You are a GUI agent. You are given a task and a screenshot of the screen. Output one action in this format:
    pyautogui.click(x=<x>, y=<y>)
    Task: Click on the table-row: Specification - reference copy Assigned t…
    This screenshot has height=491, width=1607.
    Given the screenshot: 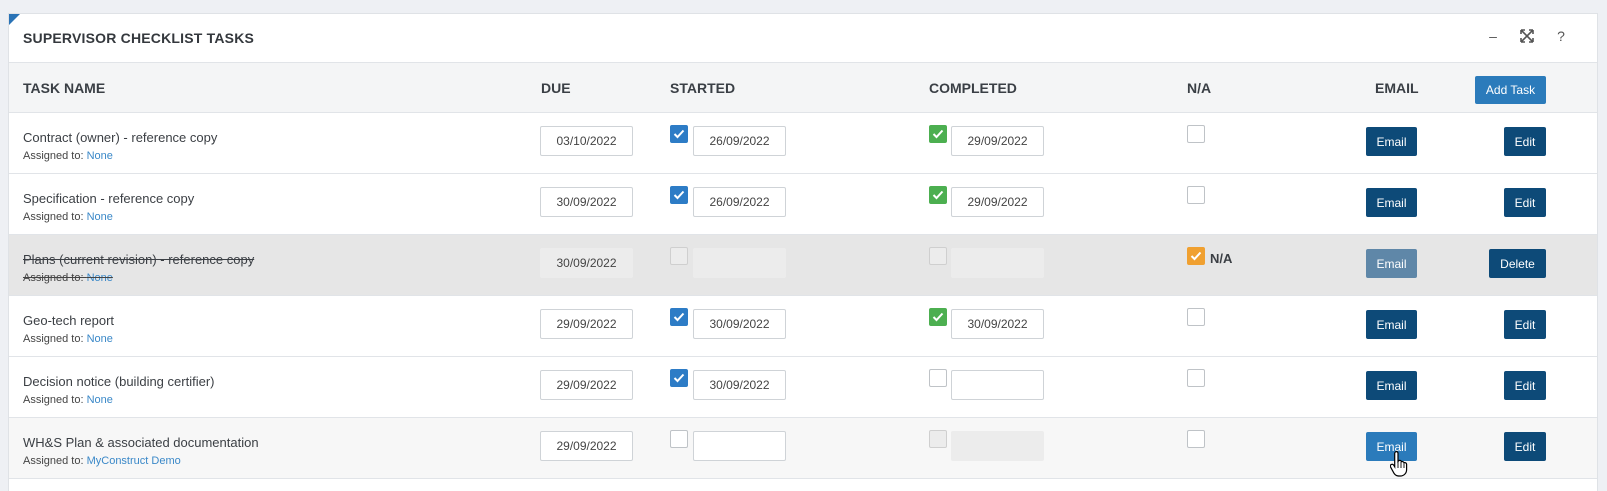 What is the action you would take?
    pyautogui.click(x=803, y=204)
    